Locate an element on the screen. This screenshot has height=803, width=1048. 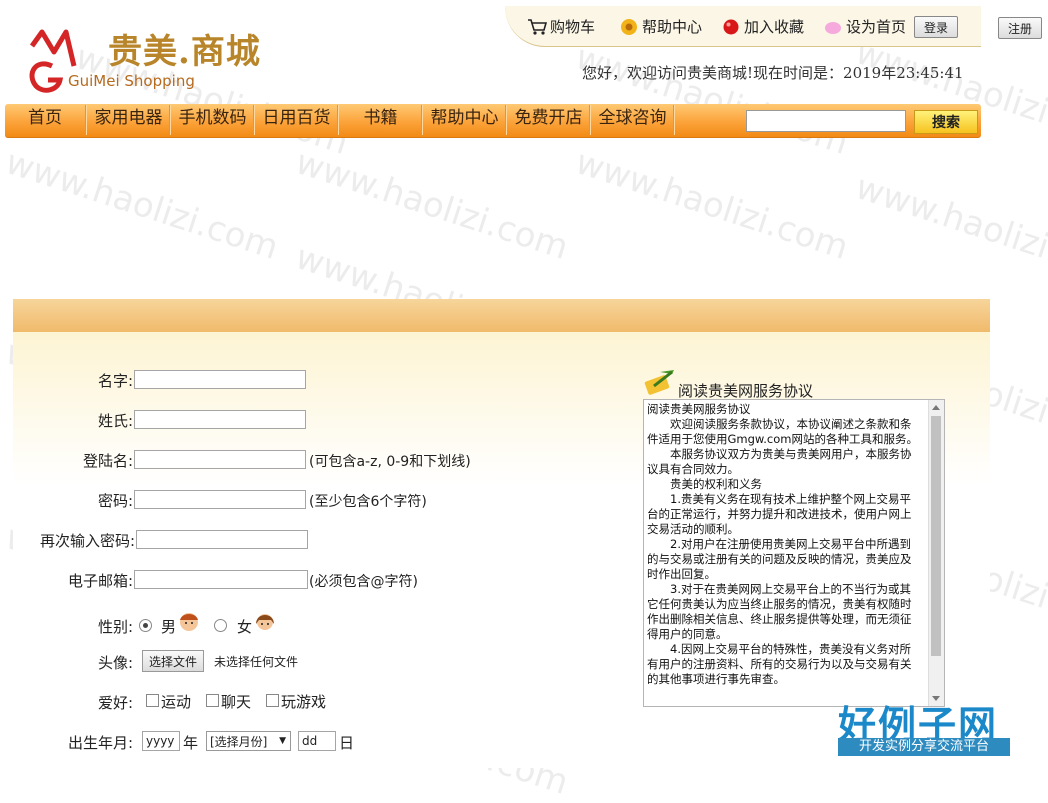
register-button: 注册 is located at coordinates (1020, 28).